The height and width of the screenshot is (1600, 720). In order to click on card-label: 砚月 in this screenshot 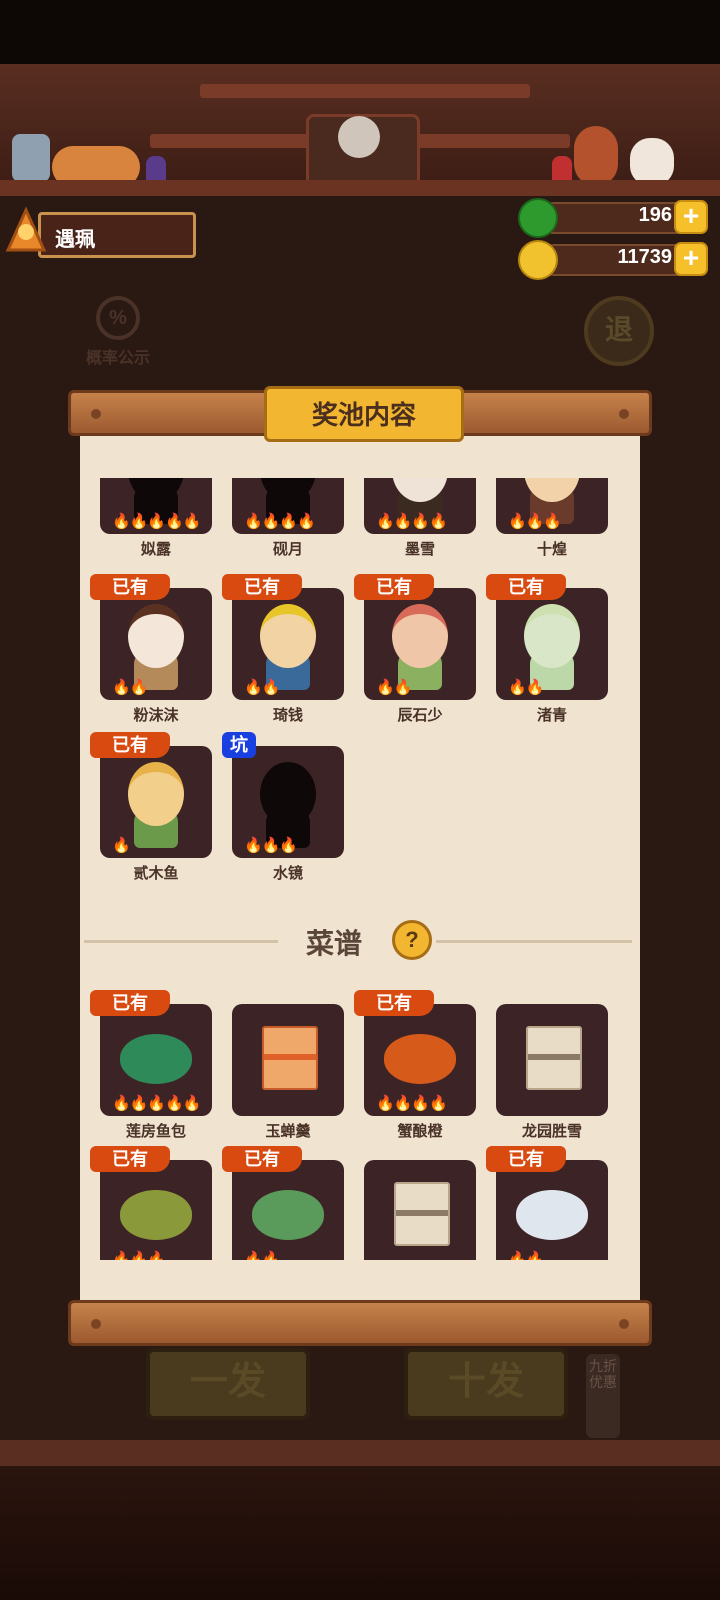, I will do `click(287, 549)`.